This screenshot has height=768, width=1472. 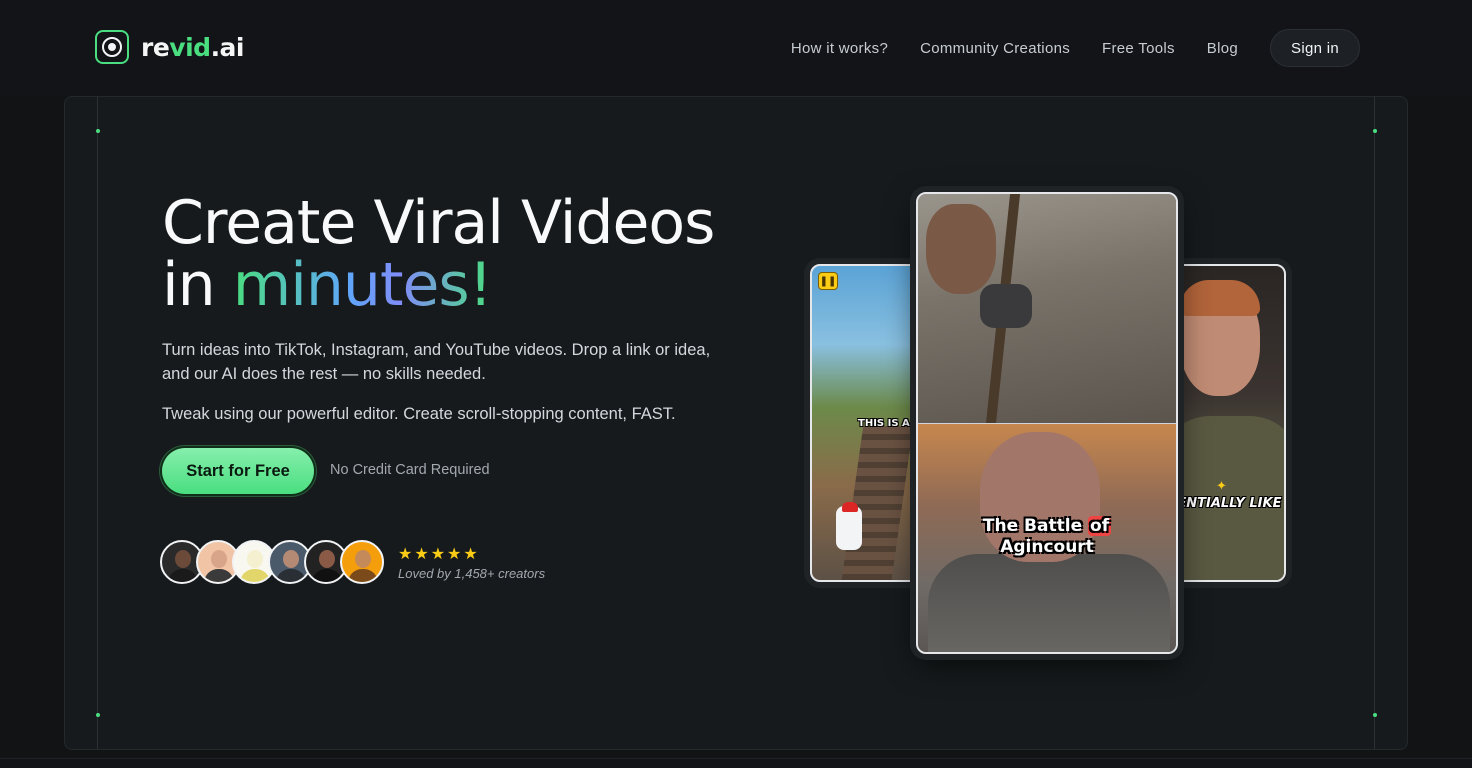 What do you see at coordinates (1225, 503) in the screenshot?
I see `video-caption-right: SENTIALLY LIKE` at bounding box center [1225, 503].